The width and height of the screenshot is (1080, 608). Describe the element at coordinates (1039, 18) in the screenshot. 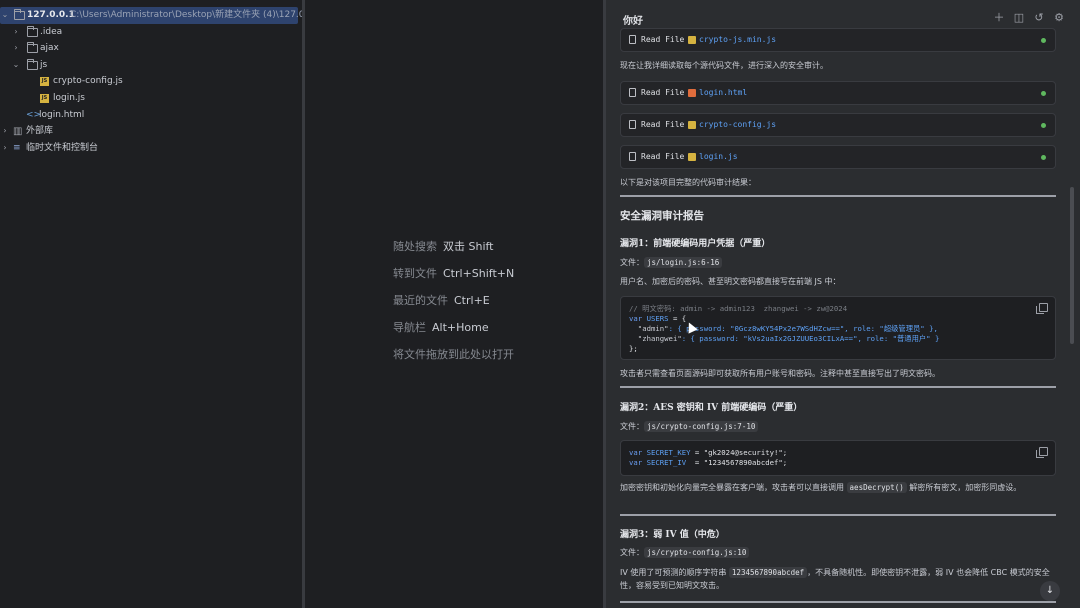

I see `history-icon: ↺` at that location.